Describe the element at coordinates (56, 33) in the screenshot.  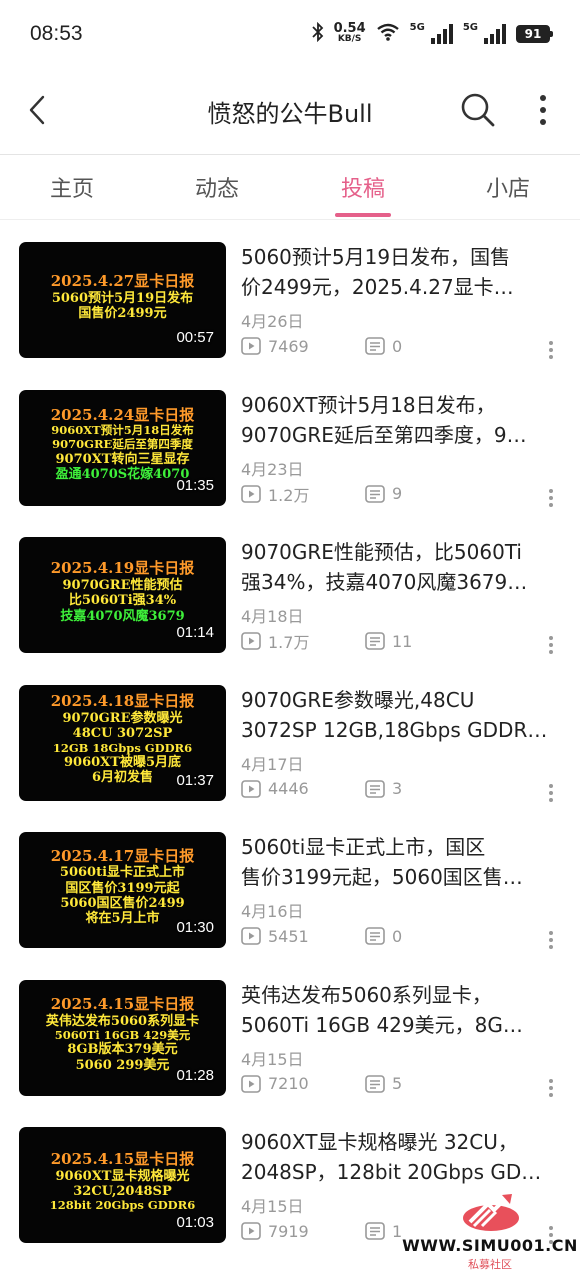
I see `status-time: 08:53` at that location.